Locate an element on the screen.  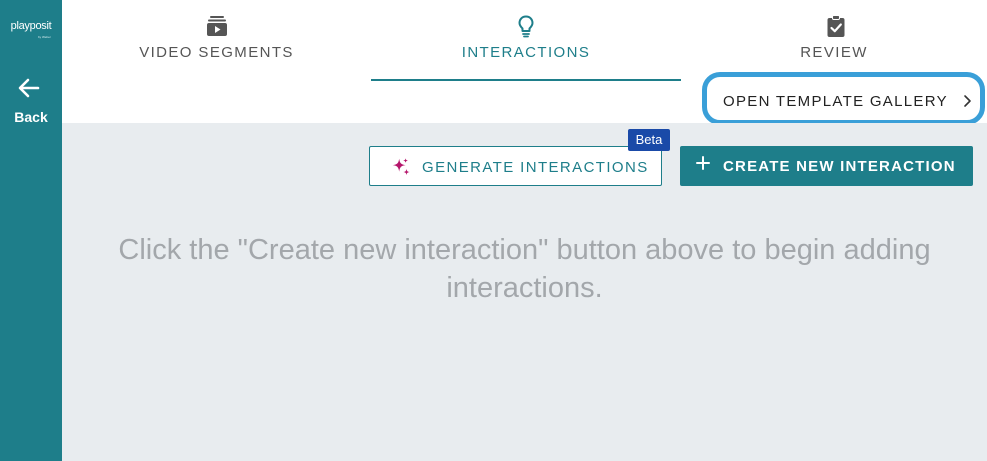
open-template-gallery-button: OPEN TEMPLATE GALLERY is located at coordinates (843, 98).